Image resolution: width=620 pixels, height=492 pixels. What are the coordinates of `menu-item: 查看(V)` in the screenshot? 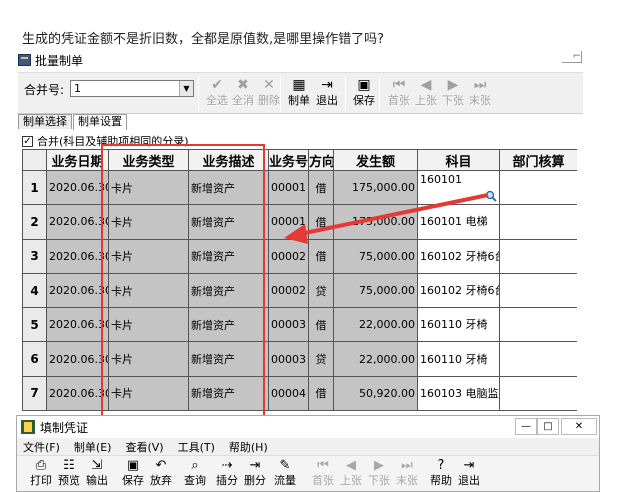 It's located at (144, 447).